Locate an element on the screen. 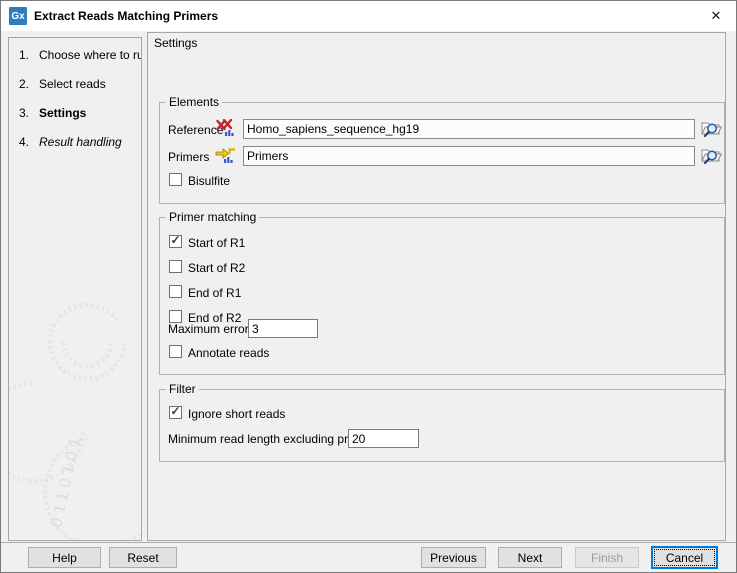 The image size is (737, 573). bisulfite-checkbox is located at coordinates (175, 179).